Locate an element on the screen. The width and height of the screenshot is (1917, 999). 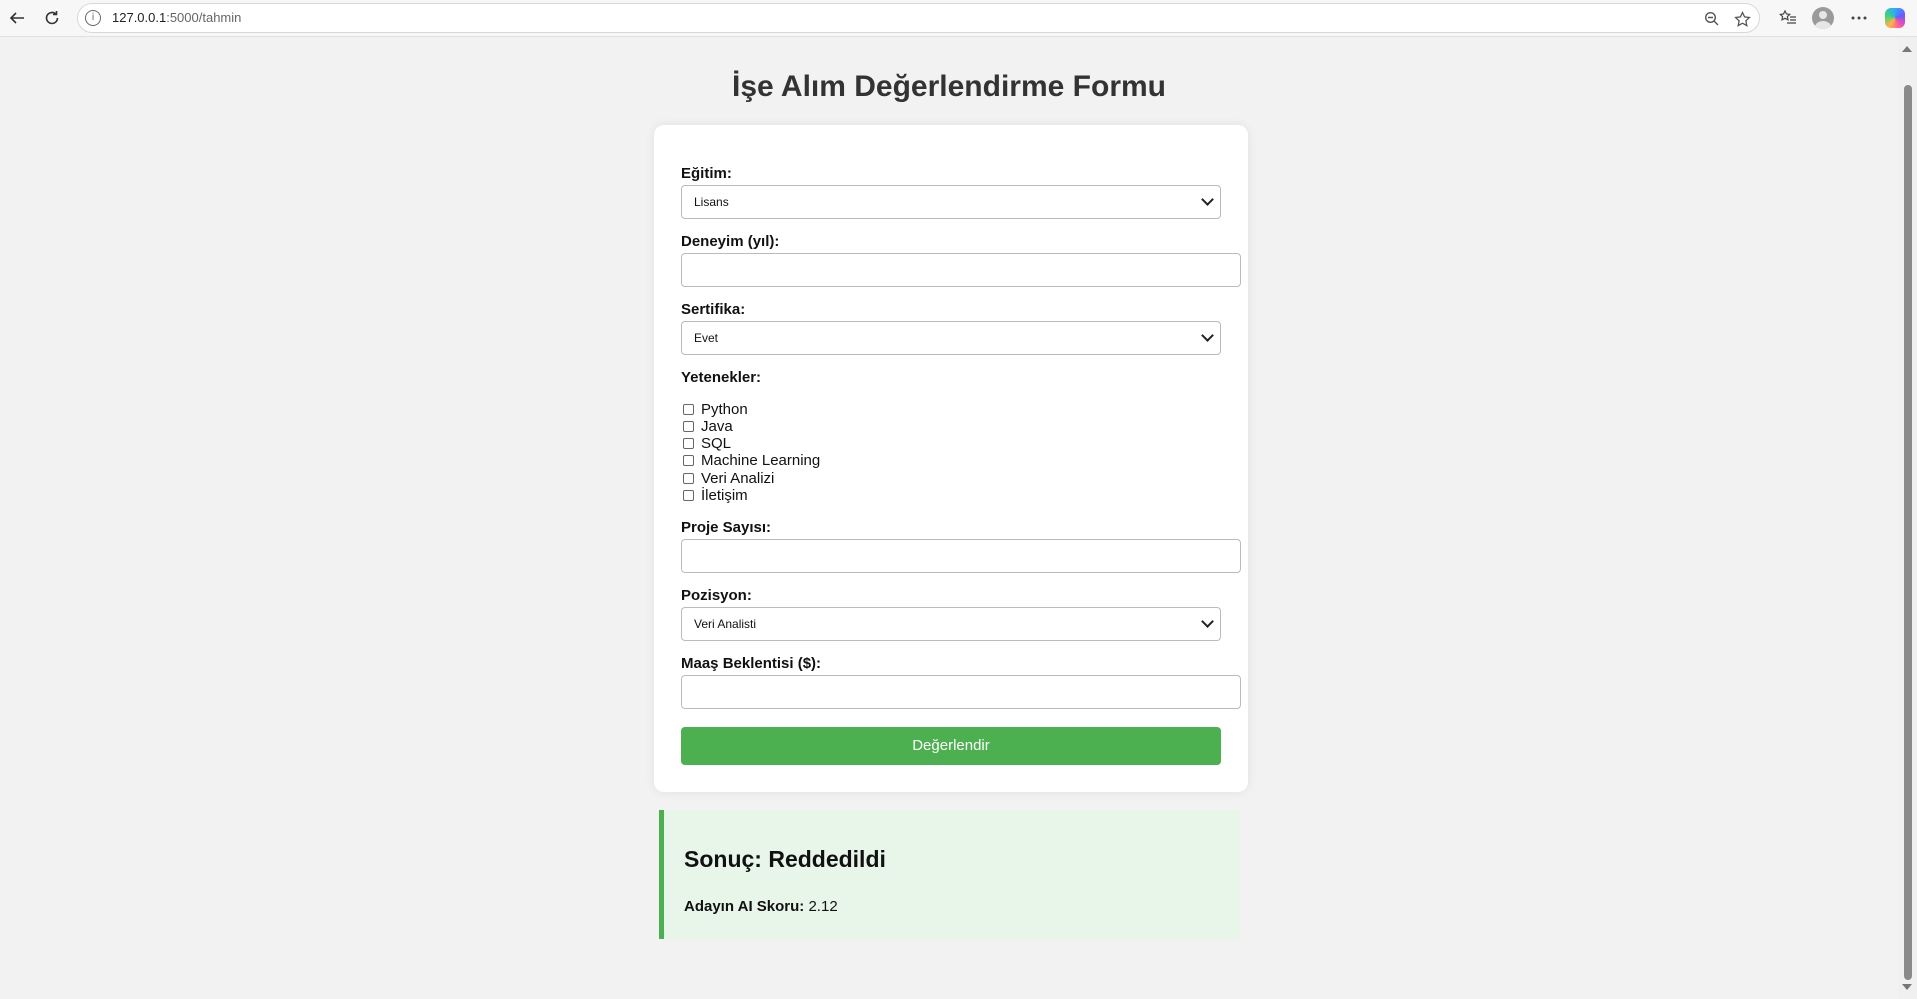
skill-checkbox-veri-analizi: Veri Analizi is located at coordinates (728, 478).